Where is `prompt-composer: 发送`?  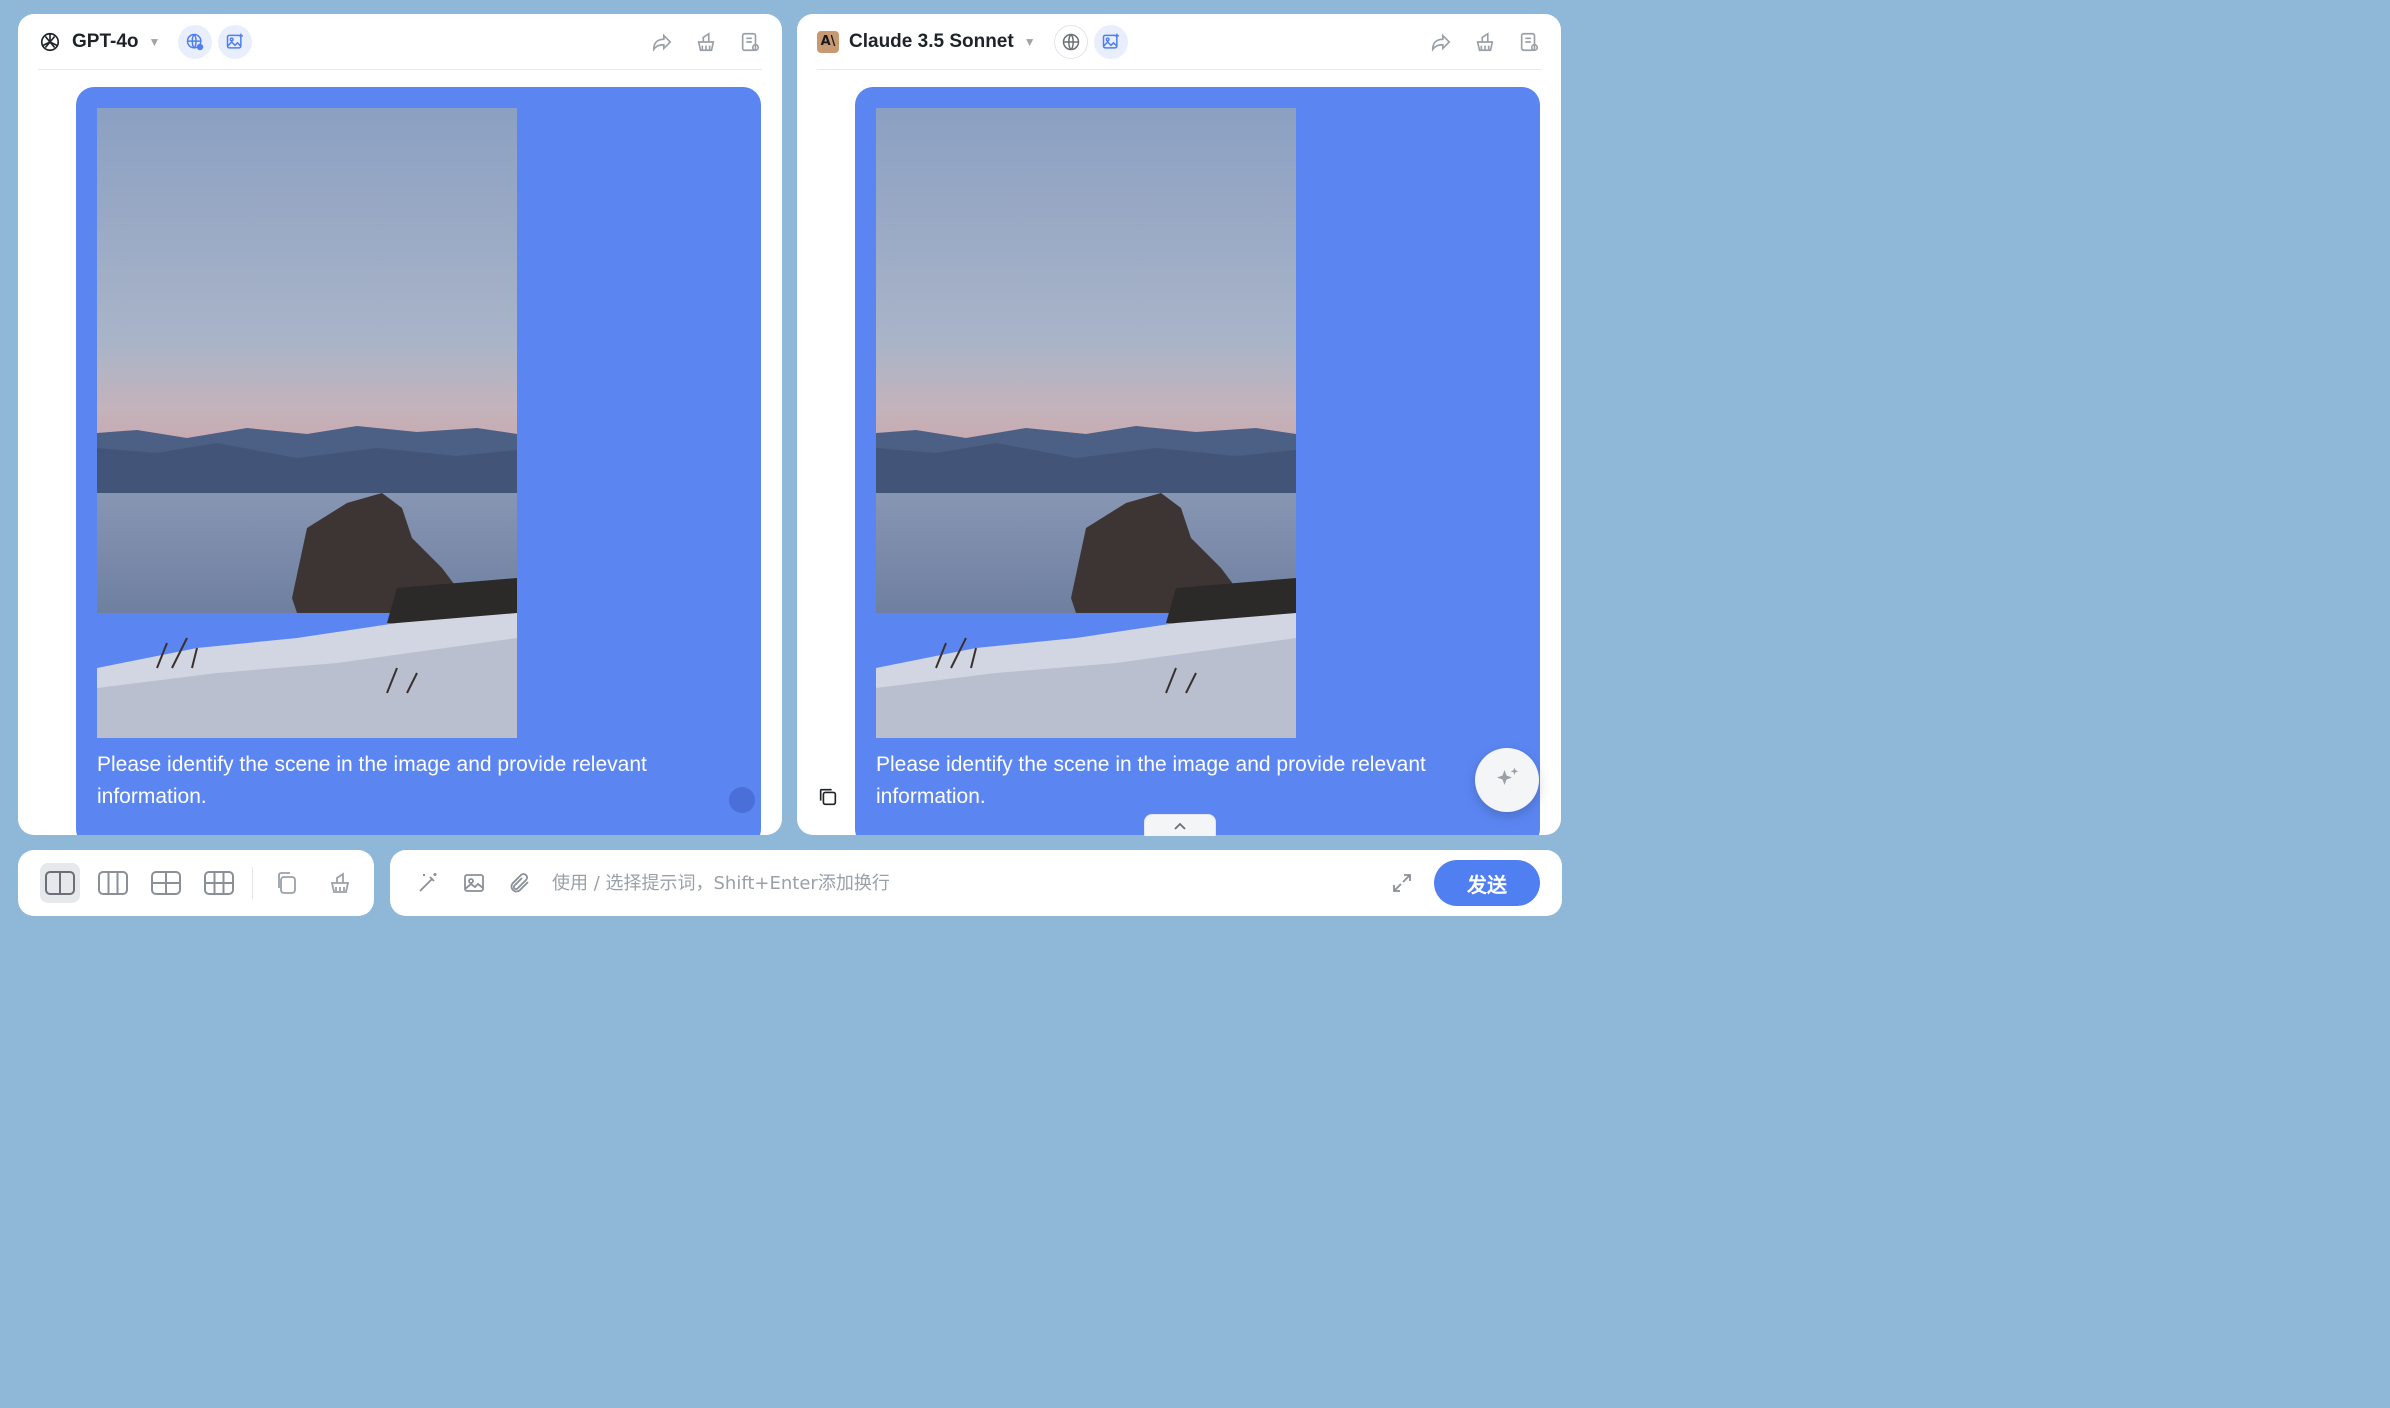
prompt-composer: 发送 is located at coordinates (976, 883).